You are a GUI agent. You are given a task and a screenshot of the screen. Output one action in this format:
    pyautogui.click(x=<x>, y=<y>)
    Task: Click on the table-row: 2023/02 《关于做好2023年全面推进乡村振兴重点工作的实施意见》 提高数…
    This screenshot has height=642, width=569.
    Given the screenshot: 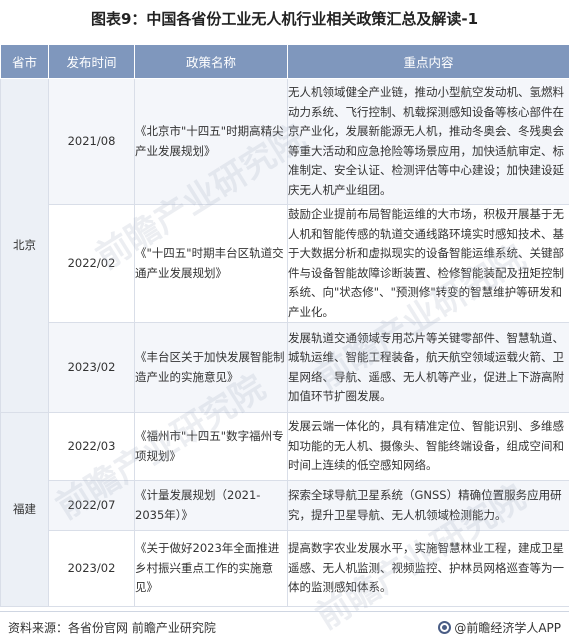 What is the action you would take?
    pyautogui.click(x=285, y=569)
    